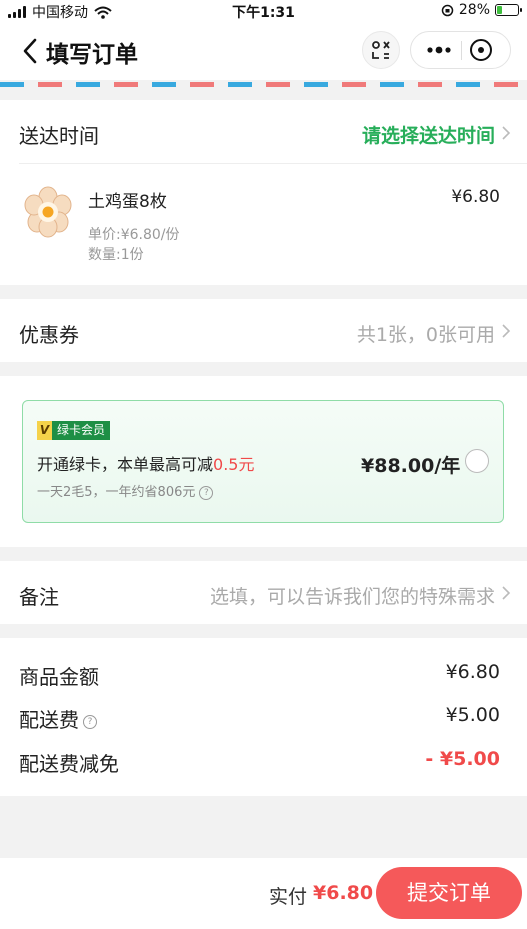 This screenshot has height=929, width=527. I want to click on delivery-time-row: 送达时间 请选择送达时间, so click(263, 131).